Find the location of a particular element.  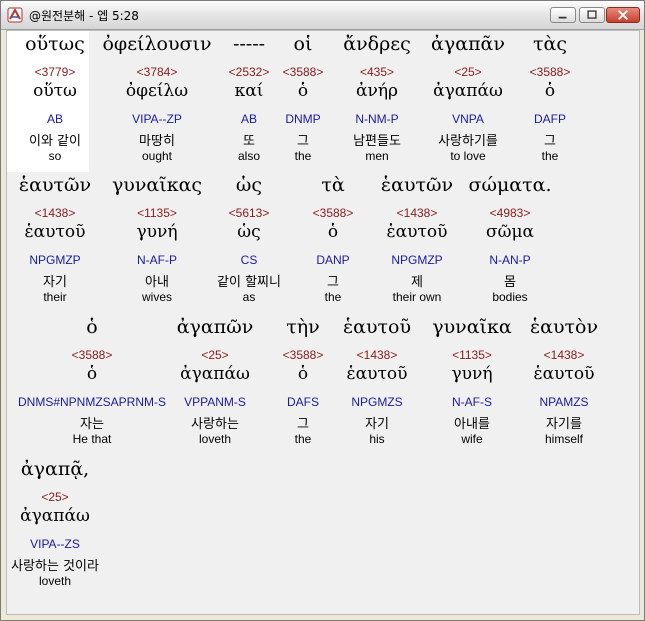

greek-word: ὁ is located at coordinates (92, 327).